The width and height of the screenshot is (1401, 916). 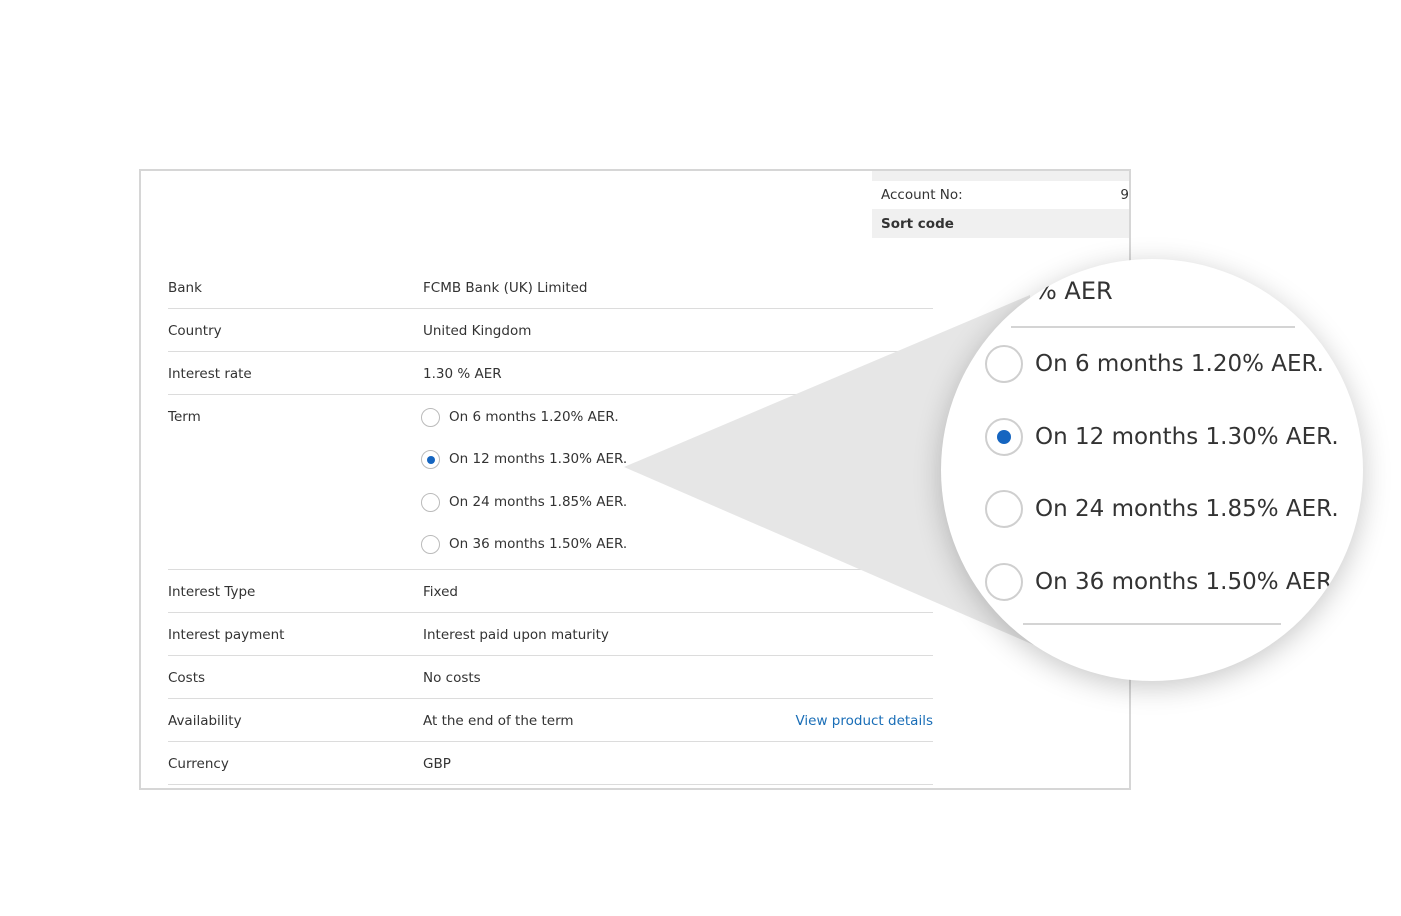 I want to click on zoom-term-option-36-months: On 36 months 1.50% AER., so click(x=1162, y=582).